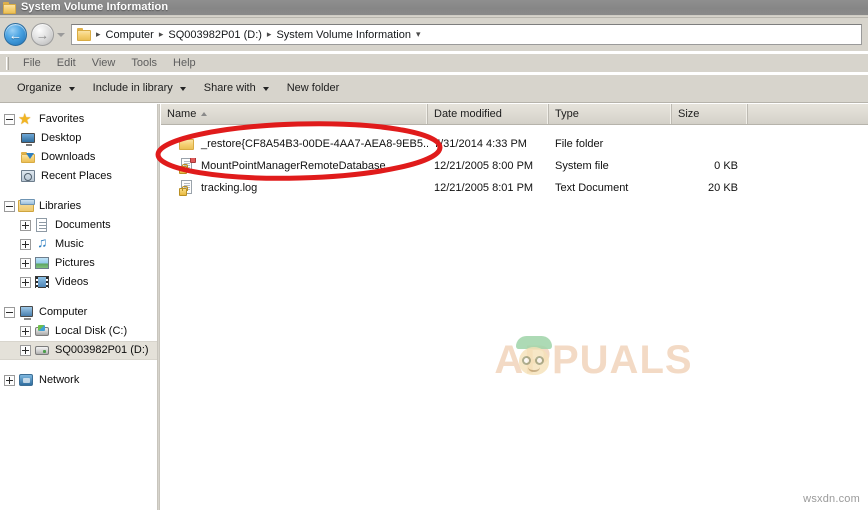  I want to click on title-bar: System Volume Information, so click(434, 7).